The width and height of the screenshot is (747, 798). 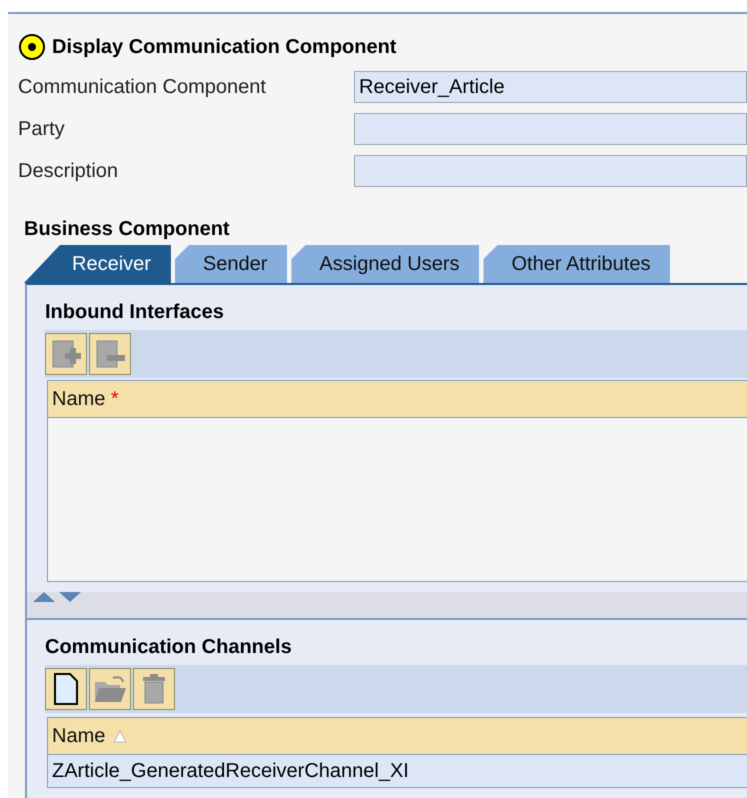 What do you see at coordinates (385, 264) in the screenshot?
I see `tab: Assigned Users` at bounding box center [385, 264].